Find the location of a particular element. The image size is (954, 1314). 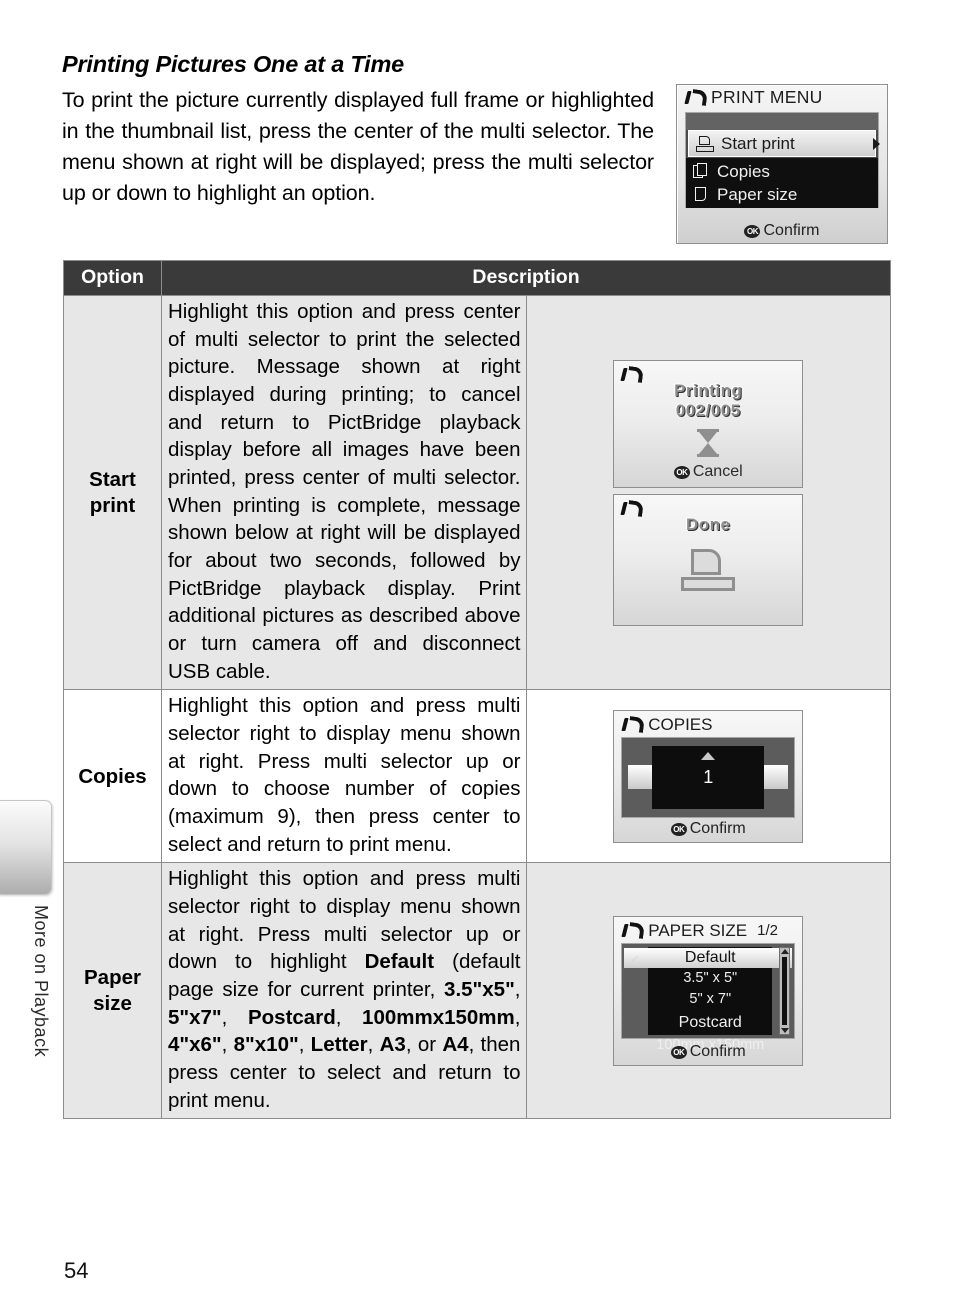

chevron-up-icon is located at coordinates (708, 755).